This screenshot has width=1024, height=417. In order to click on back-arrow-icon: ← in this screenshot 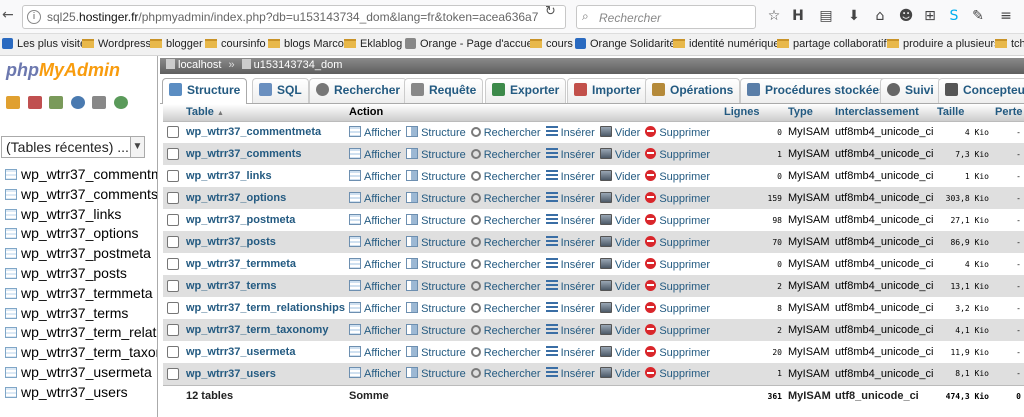, I will do `click(8, 15)`.